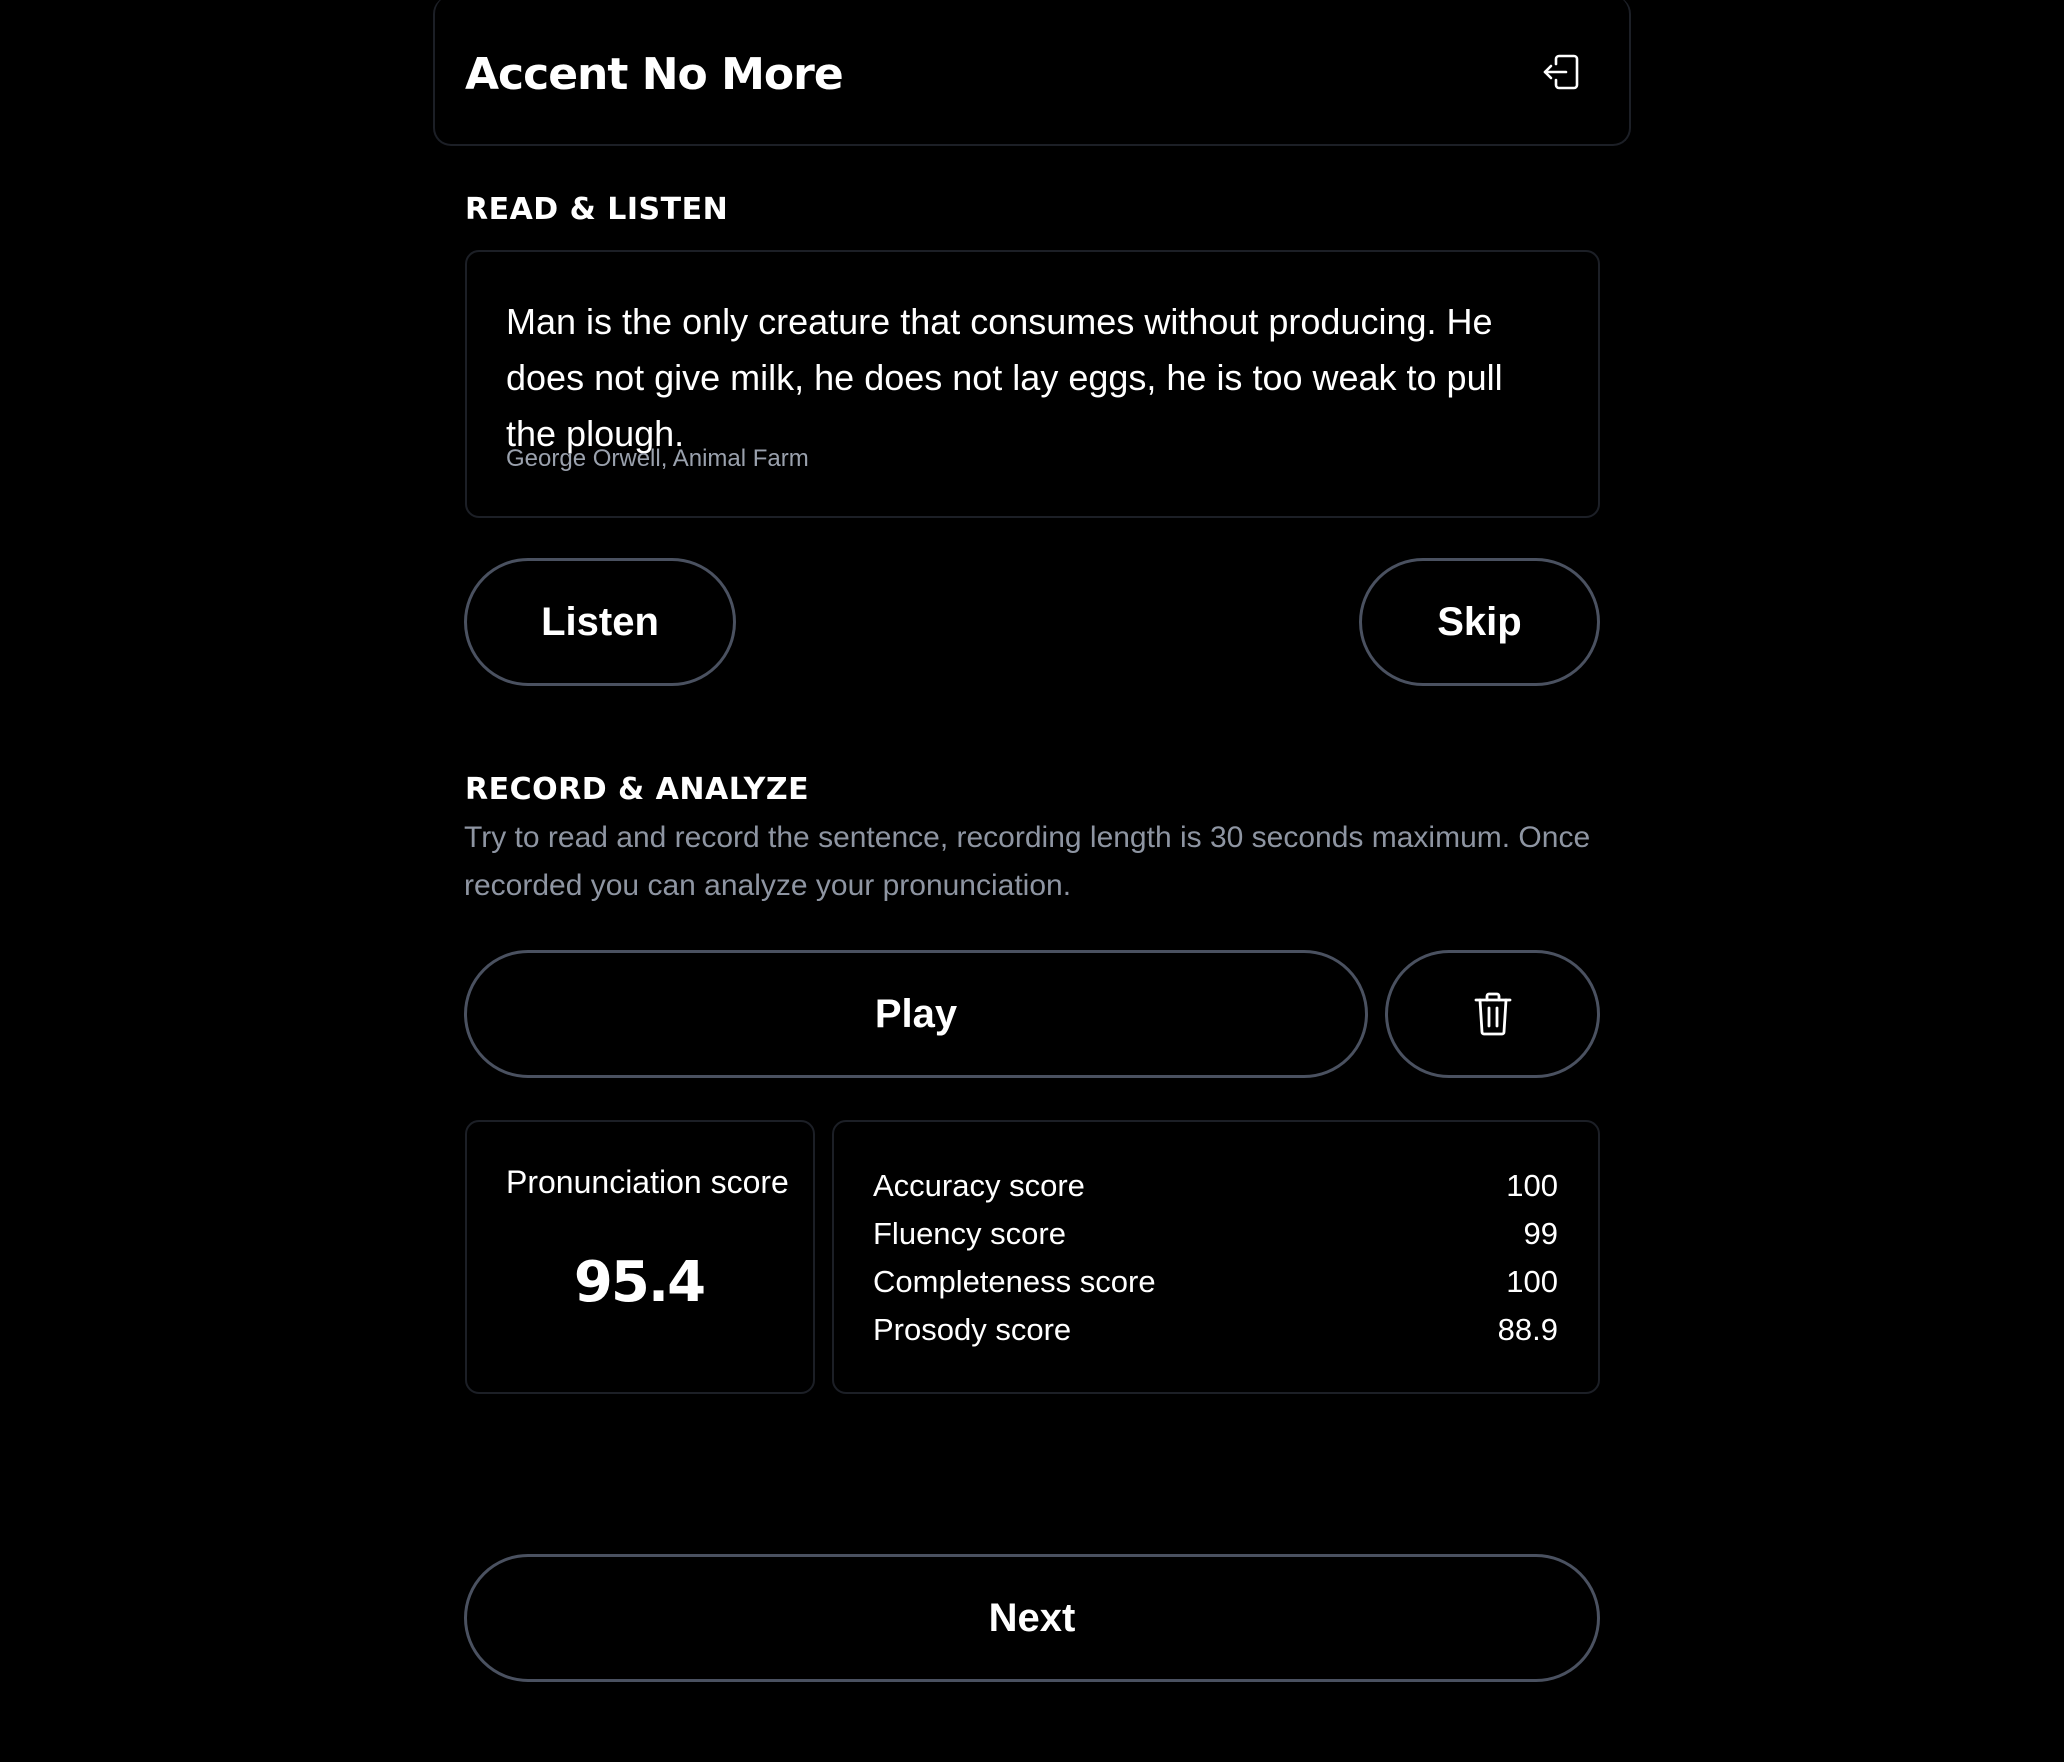 The image size is (2064, 1762). I want to click on app-title: Accent No More, so click(654, 74).